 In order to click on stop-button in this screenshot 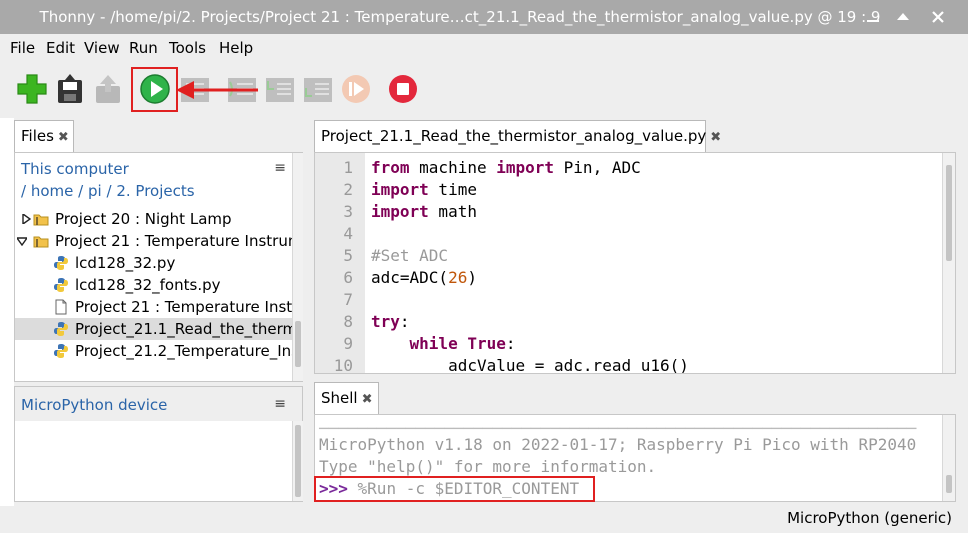, I will do `click(403, 89)`.